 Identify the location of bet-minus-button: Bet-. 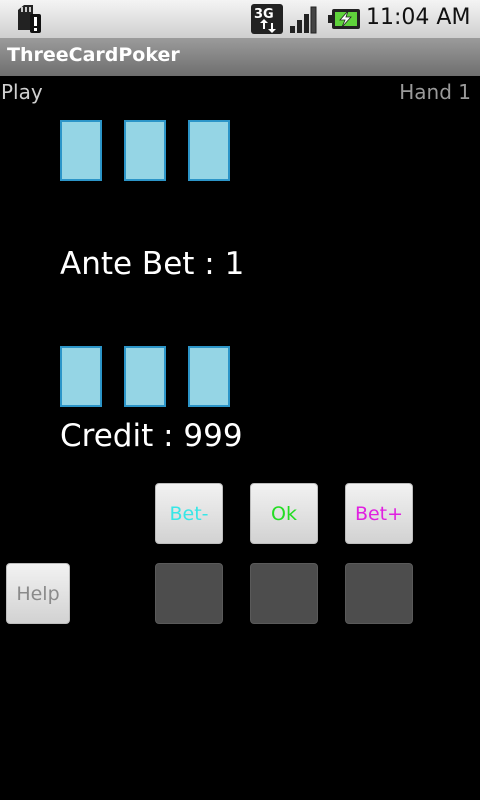
(189, 513).